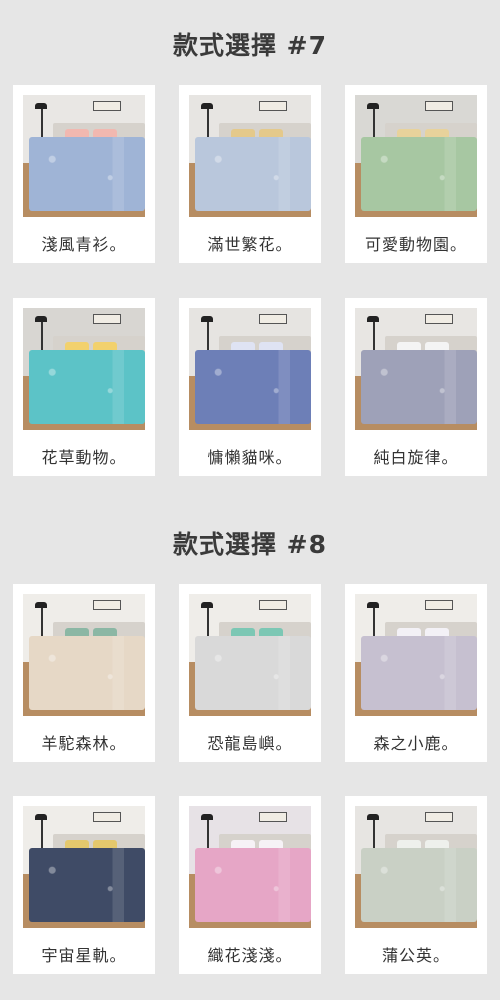  I want to click on product-card: 森之小鹿。, so click(416, 673).